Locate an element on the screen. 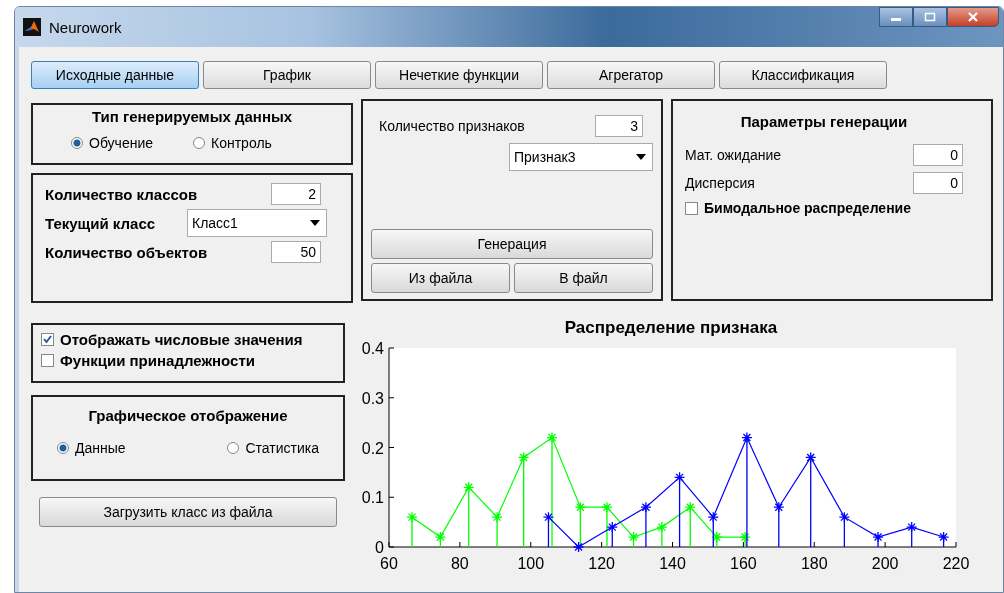  checkbox-option: Функции принадлежности is located at coordinates (188, 360).